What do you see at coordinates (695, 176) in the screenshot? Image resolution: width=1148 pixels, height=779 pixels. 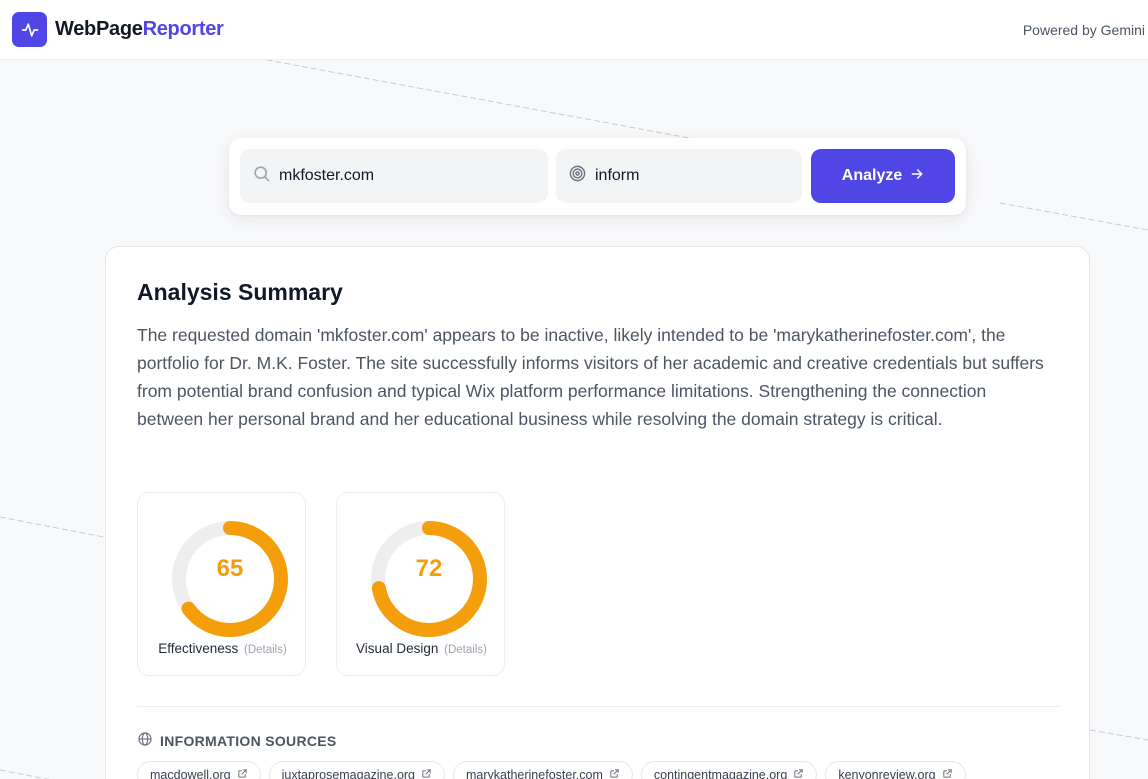 I see `goal-input` at bounding box center [695, 176].